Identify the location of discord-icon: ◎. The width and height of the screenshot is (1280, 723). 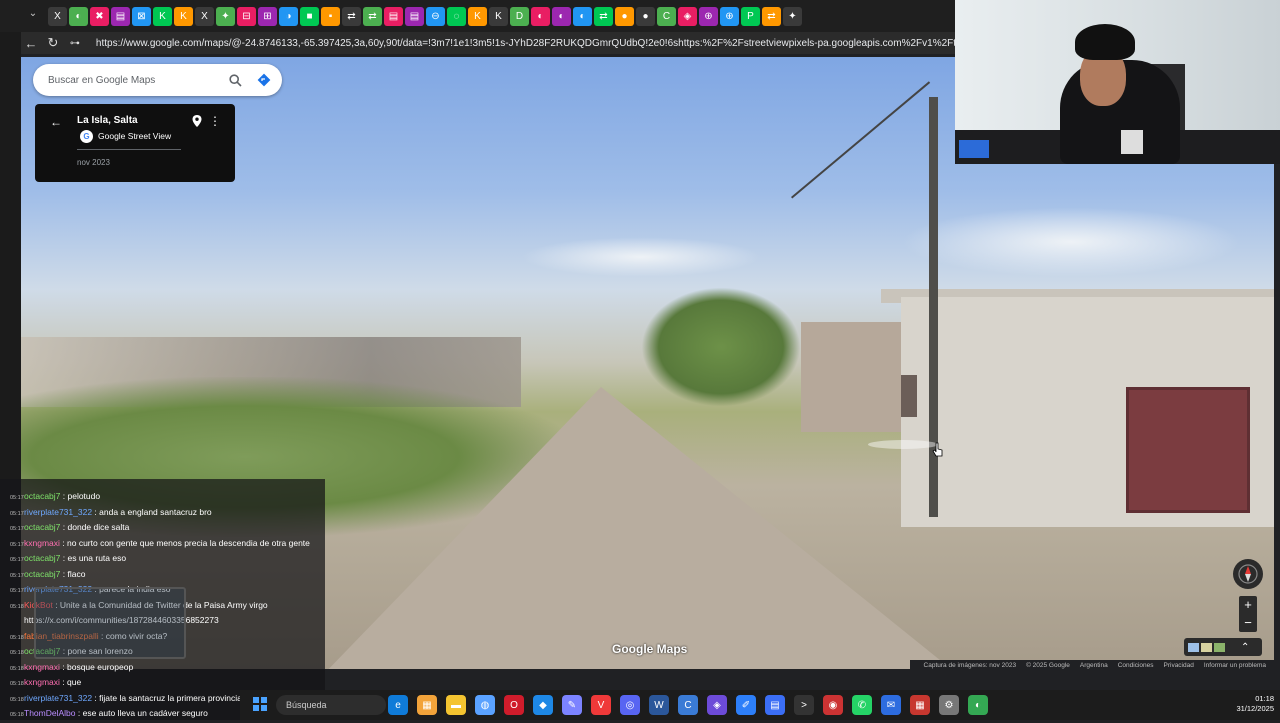
(630, 705).